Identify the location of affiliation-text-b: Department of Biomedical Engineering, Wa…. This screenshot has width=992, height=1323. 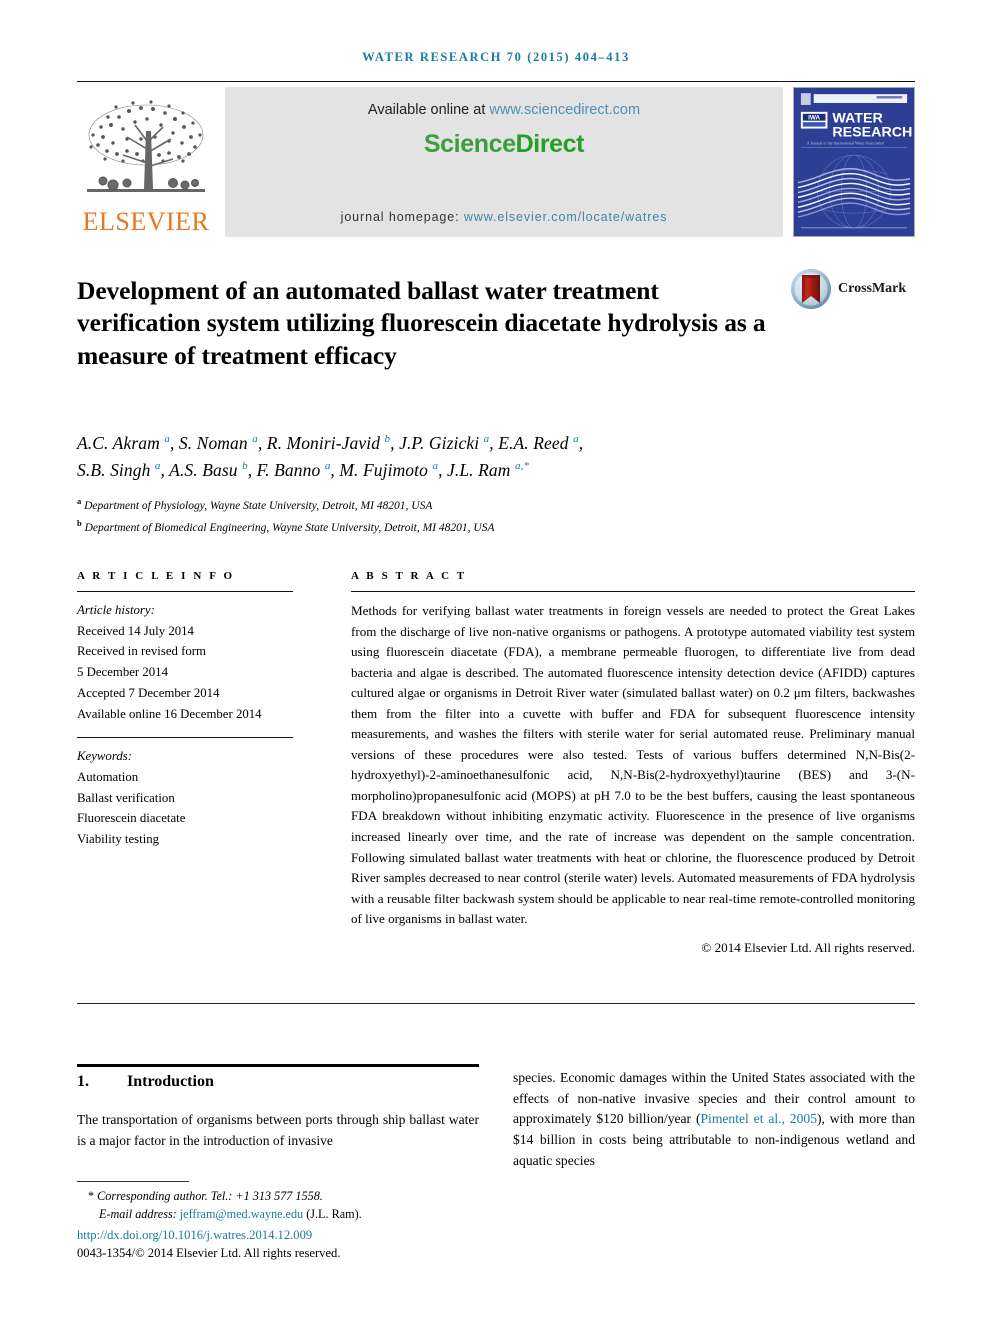
(289, 527).